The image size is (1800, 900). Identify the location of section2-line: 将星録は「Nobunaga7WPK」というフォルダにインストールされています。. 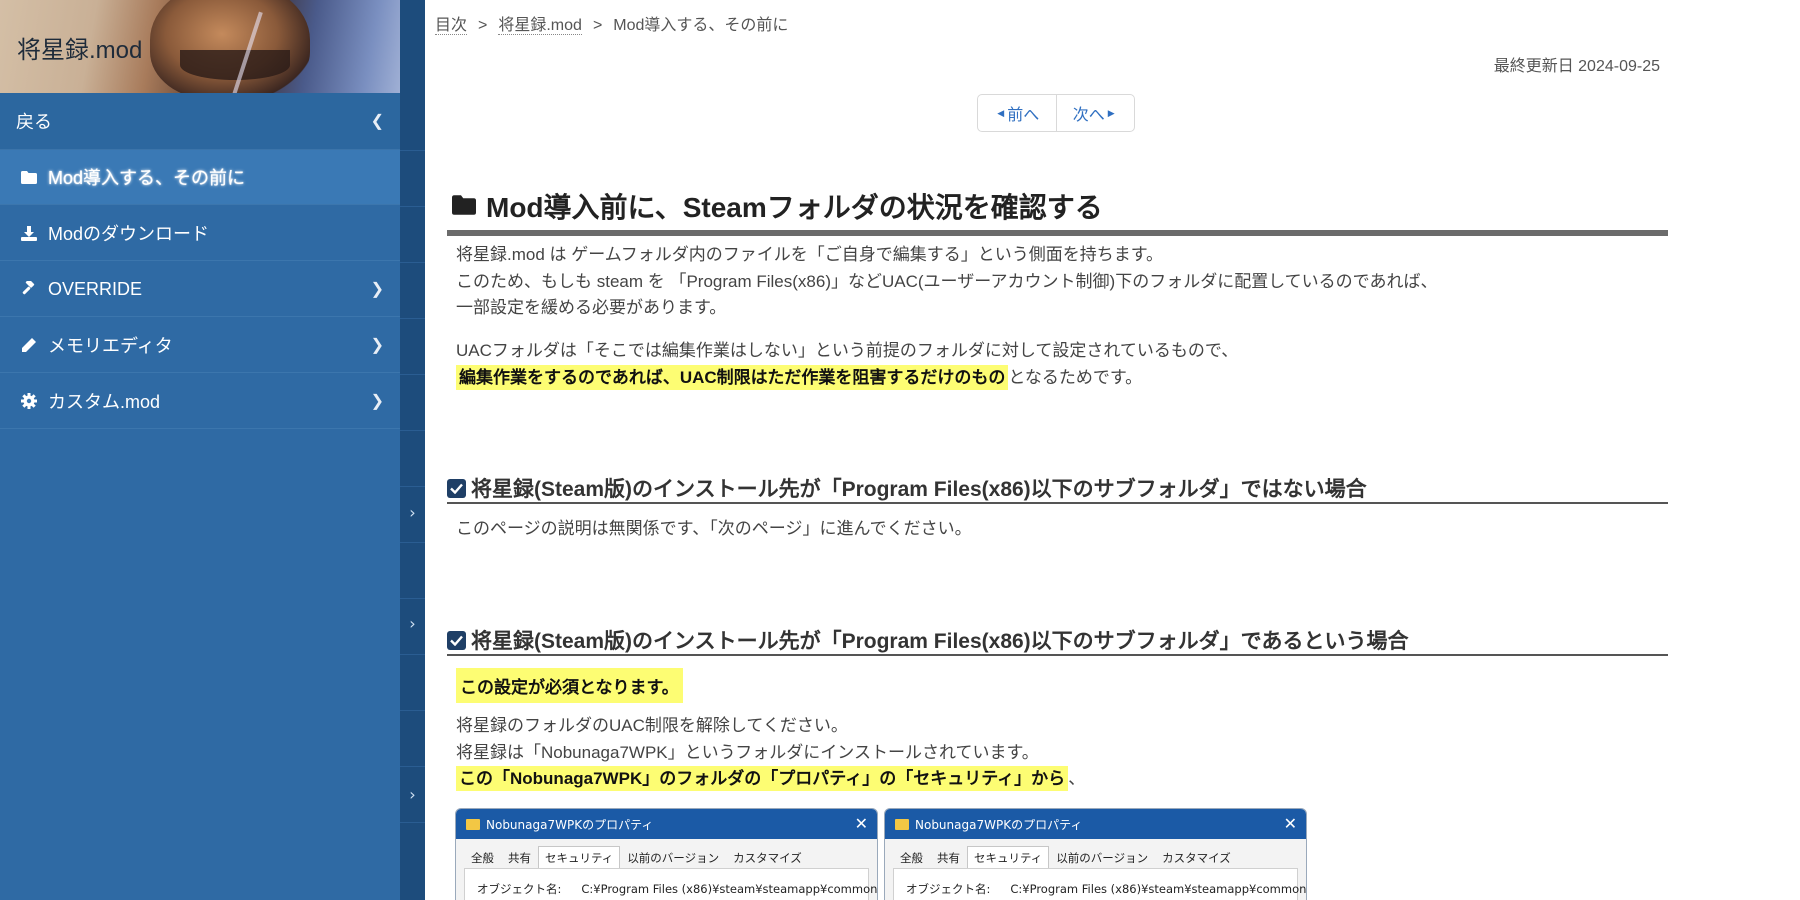
(747, 752).